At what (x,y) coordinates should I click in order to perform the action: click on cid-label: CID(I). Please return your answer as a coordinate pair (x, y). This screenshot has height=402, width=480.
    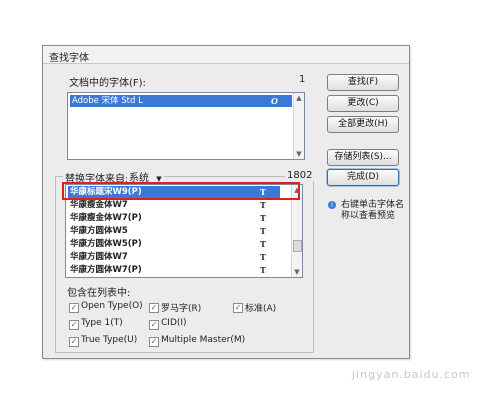
    Looking at the image, I should click on (174, 323).